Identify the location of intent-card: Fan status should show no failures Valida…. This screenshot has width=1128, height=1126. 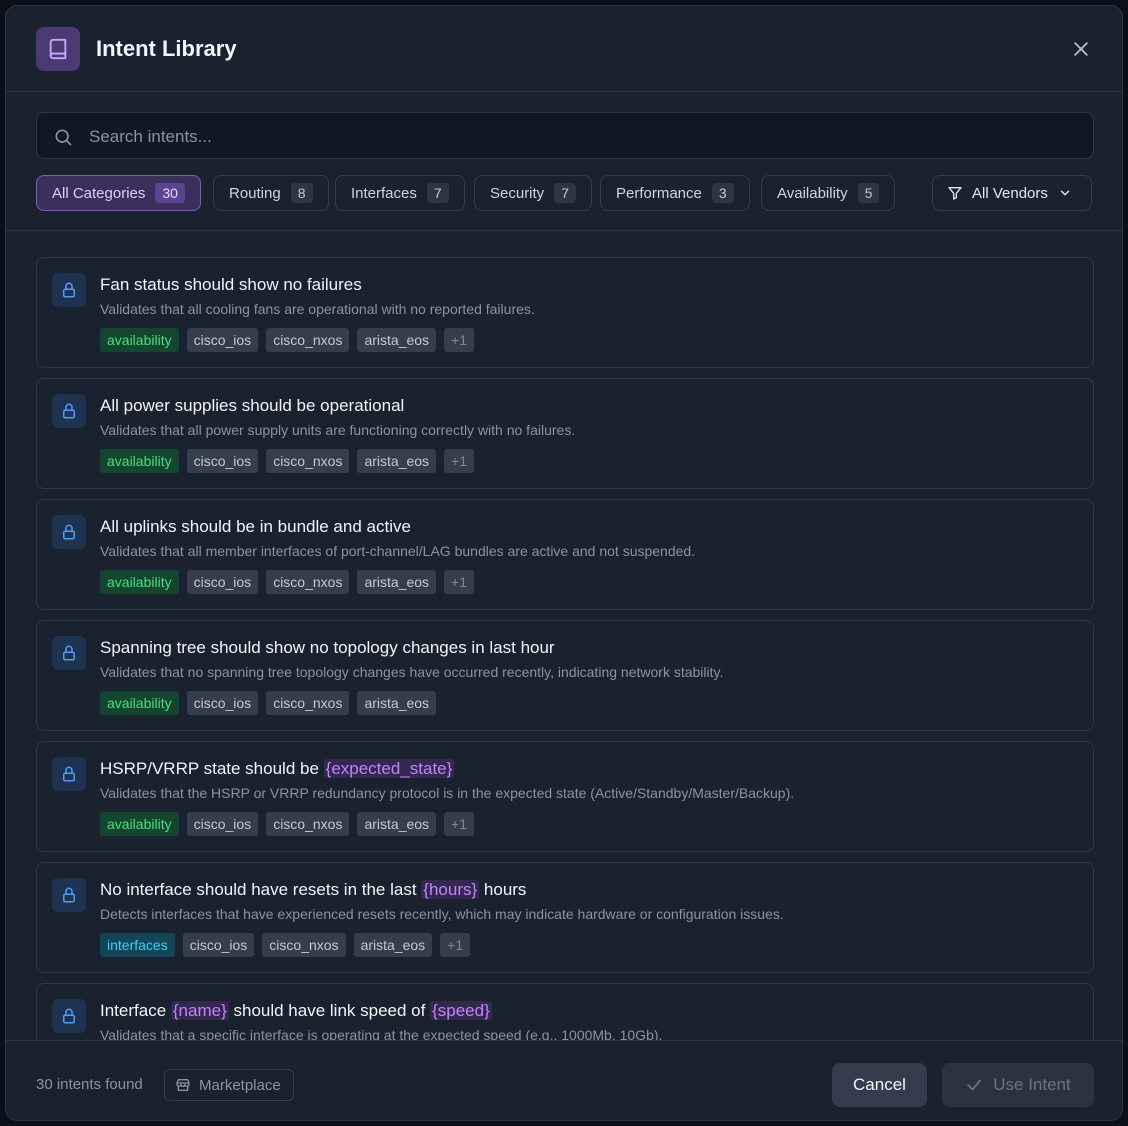
(565, 312).